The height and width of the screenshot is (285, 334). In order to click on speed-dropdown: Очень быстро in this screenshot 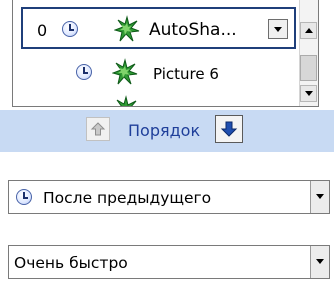, I will do `click(169, 262)`.